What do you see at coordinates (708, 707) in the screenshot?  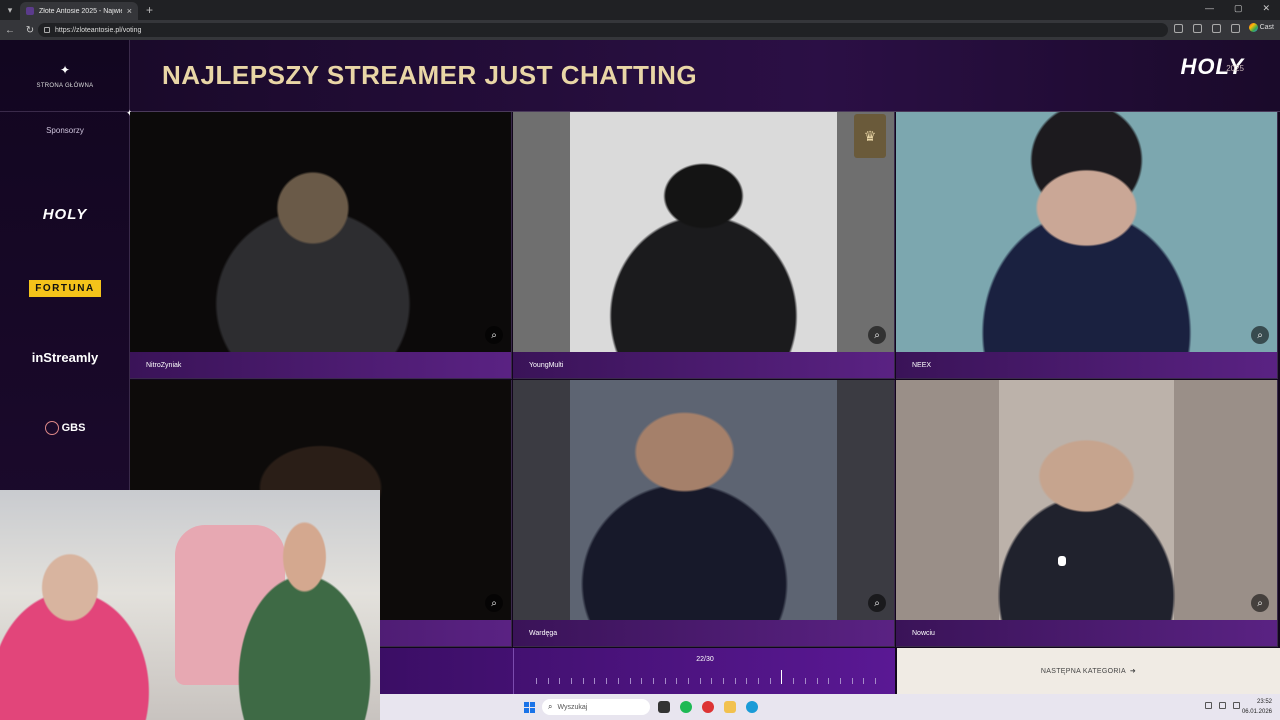 I see `chrome-icon` at bounding box center [708, 707].